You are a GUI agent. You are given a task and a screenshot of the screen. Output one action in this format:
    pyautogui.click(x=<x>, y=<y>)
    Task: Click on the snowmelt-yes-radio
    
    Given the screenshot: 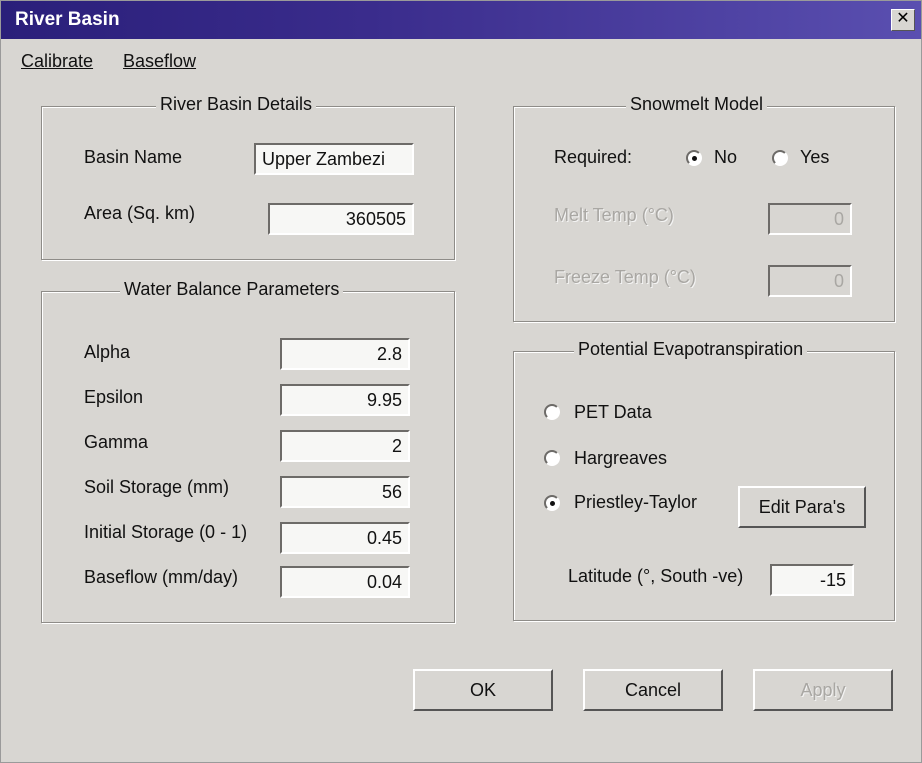 What is the action you would take?
    pyautogui.click(x=780, y=158)
    